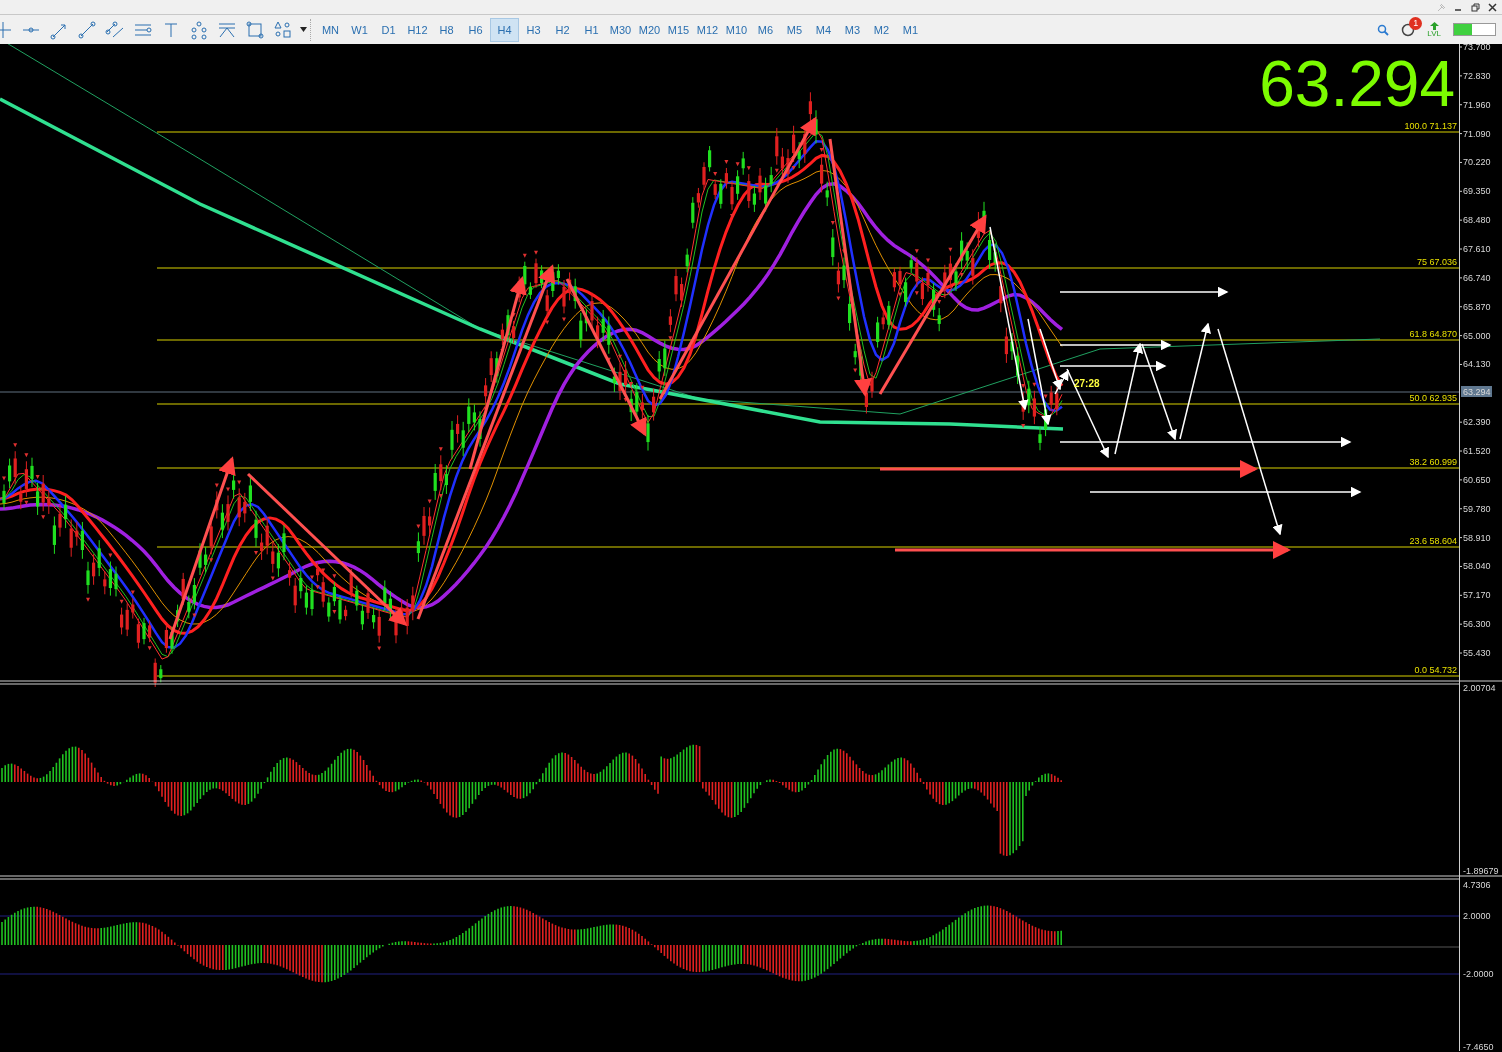  What do you see at coordinates (1433, 462) in the screenshot?
I see `fib-level-label: 38.2 60.999` at bounding box center [1433, 462].